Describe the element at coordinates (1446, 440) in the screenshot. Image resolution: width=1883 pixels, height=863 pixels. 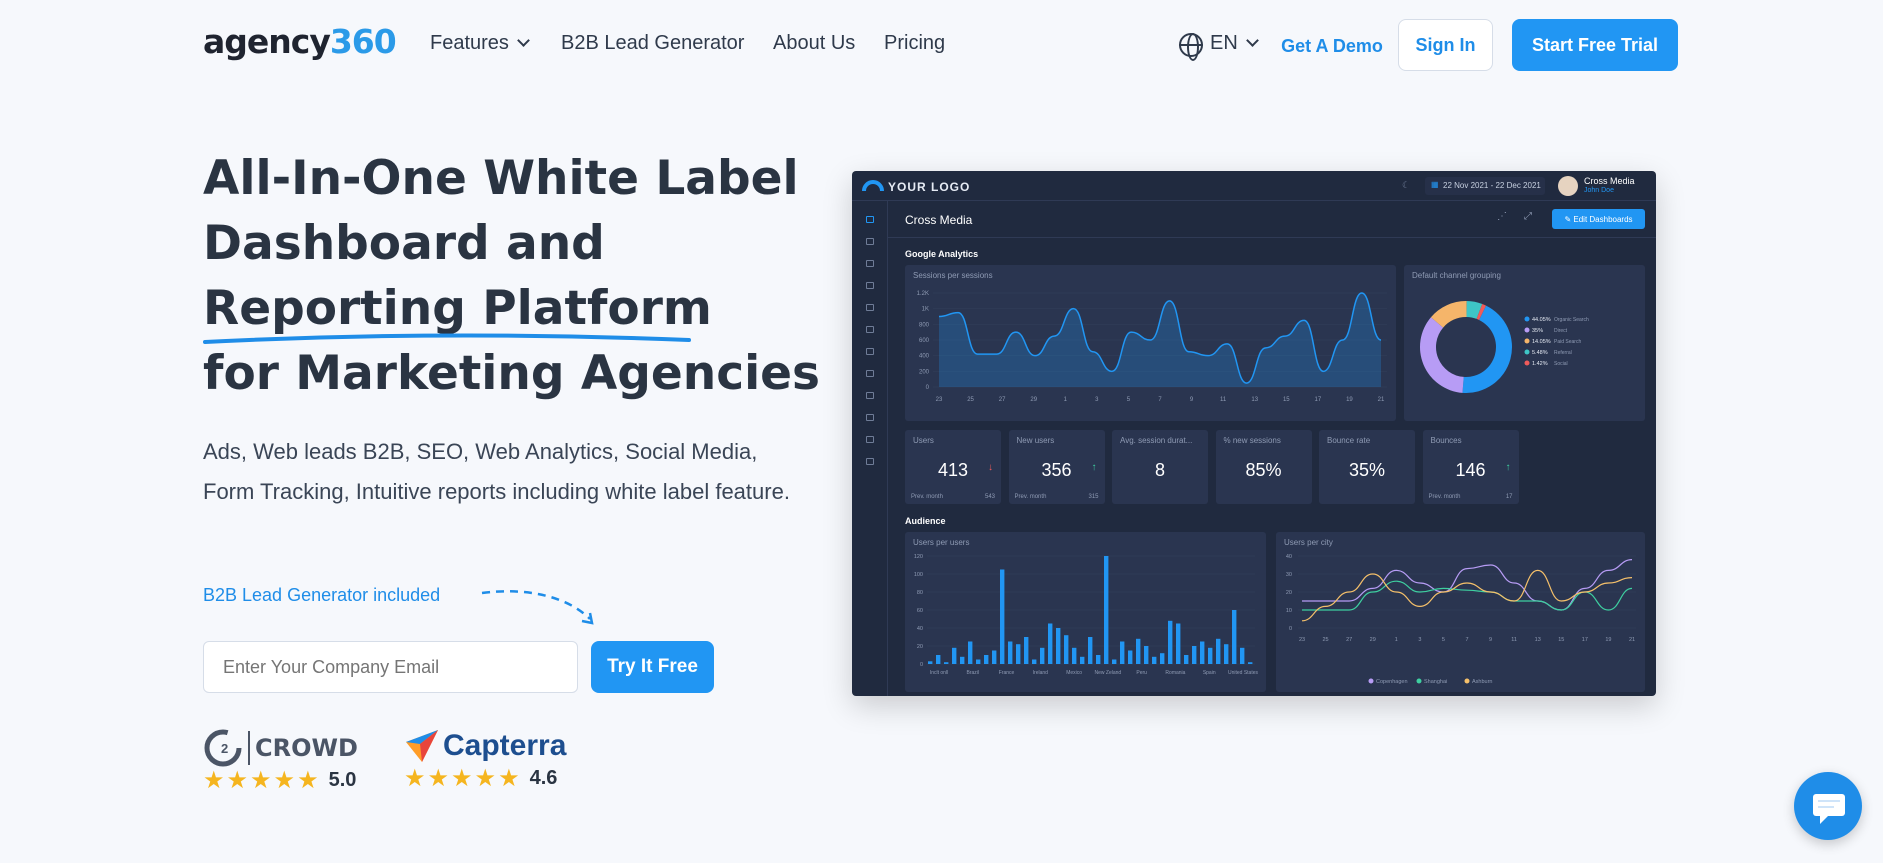
I see `kpi-label: Bounces` at that location.